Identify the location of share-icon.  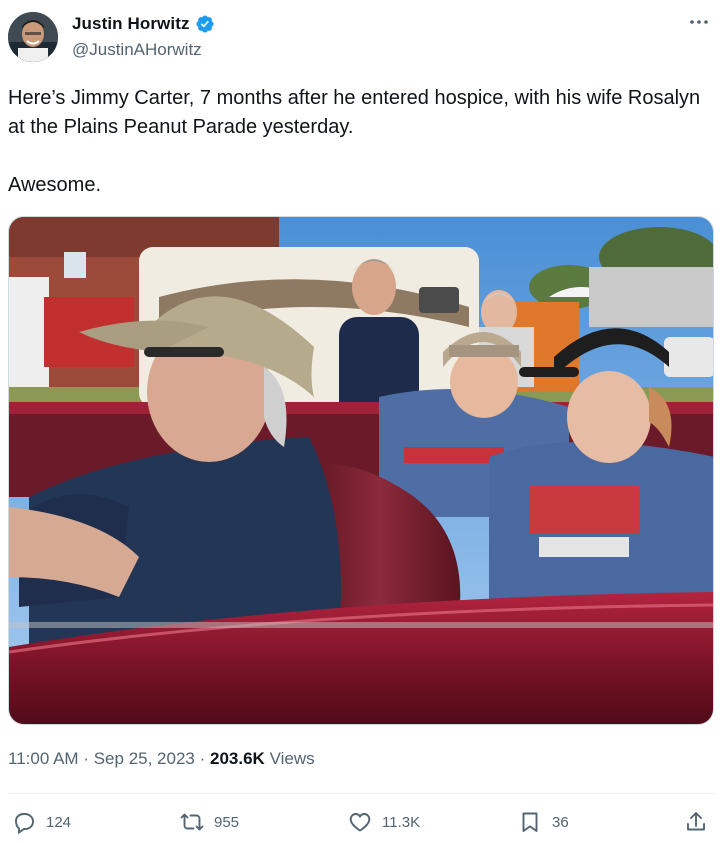
(696, 821).